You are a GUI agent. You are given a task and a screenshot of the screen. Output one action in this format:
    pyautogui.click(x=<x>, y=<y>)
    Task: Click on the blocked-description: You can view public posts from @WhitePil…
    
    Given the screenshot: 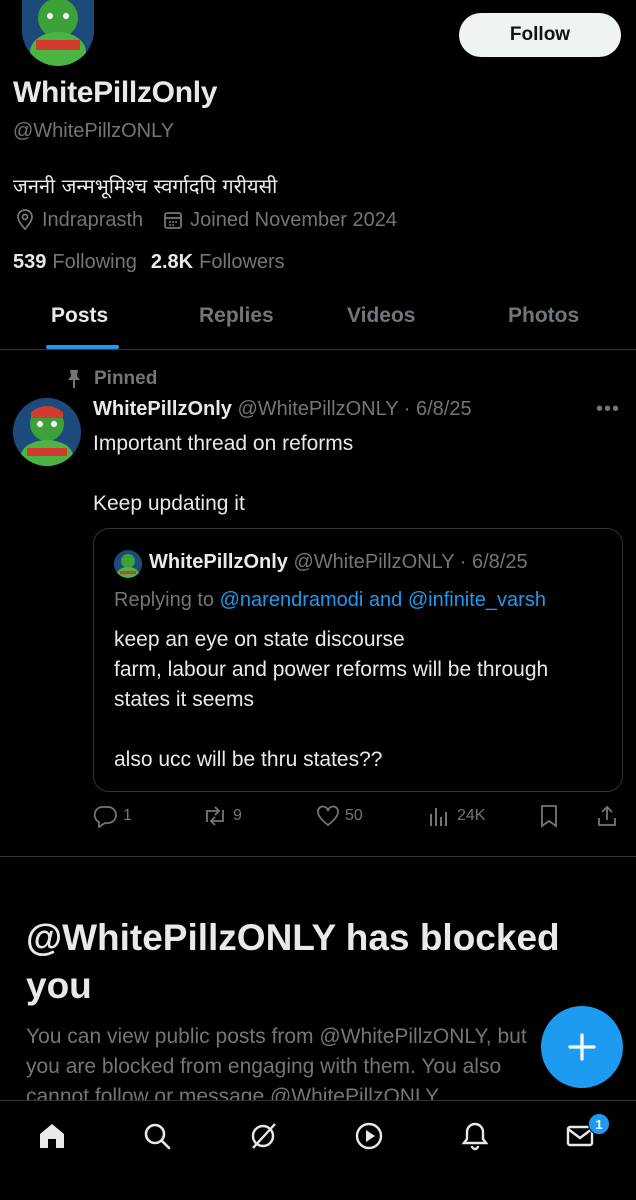 What is the action you would take?
    pyautogui.click(x=286, y=1067)
    